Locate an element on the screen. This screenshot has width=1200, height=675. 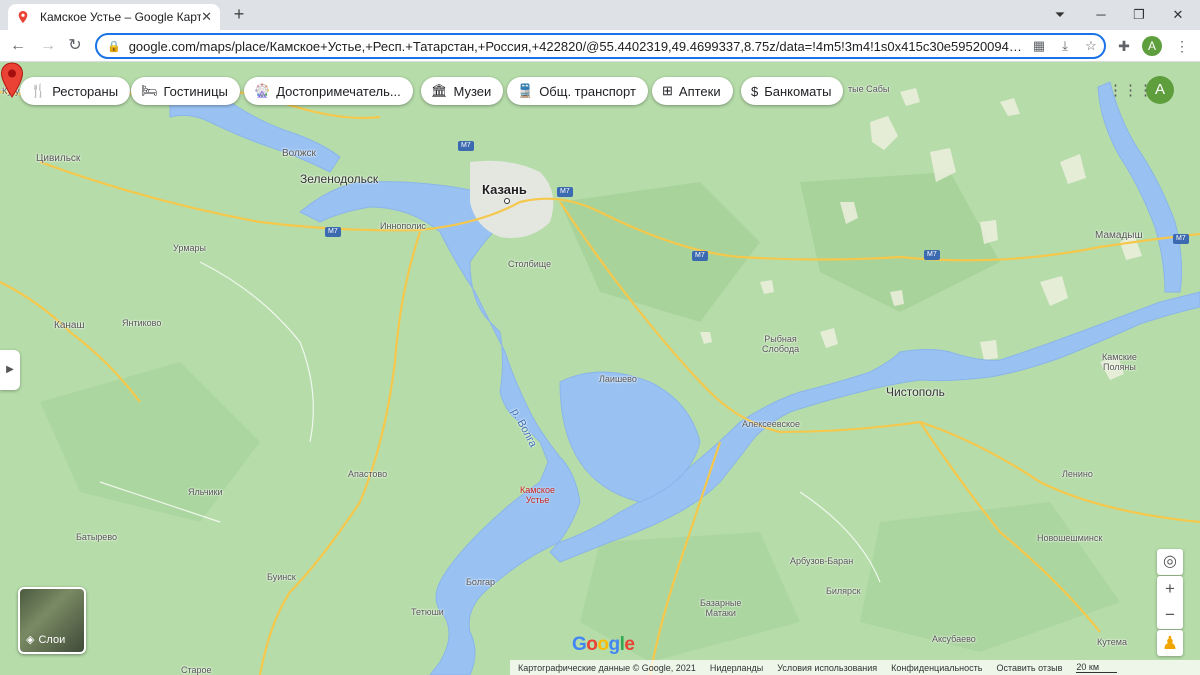
chip-hotels: 🛏 Гостиницы is located at coordinates (185, 91).